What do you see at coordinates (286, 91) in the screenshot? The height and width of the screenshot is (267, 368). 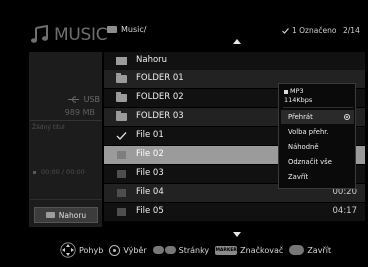 I see `audio-format-icon` at bounding box center [286, 91].